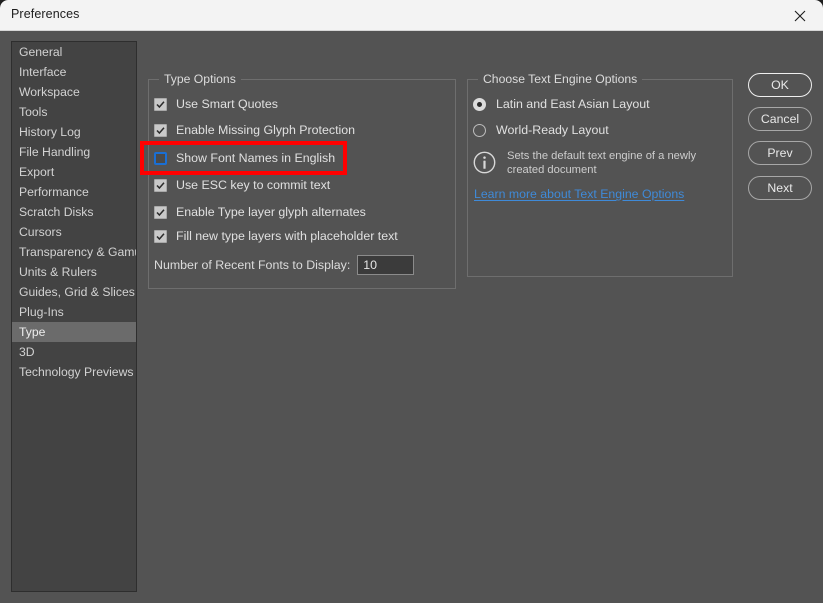  I want to click on sidebar-item-type: Type, so click(74, 332).